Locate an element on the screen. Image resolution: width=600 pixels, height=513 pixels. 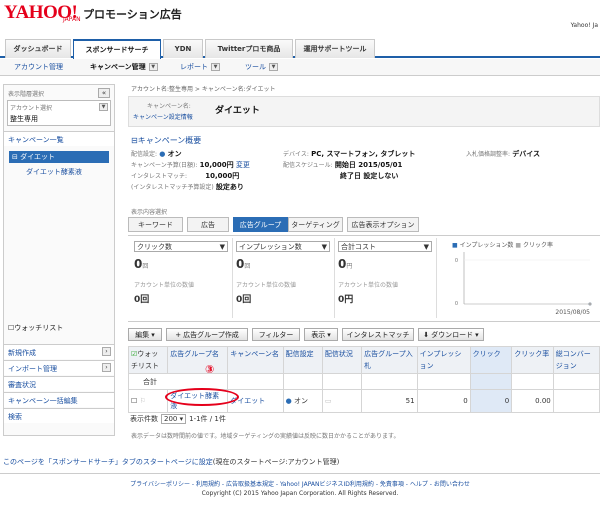
tab-ad-options: 広告表示オプション is located at coordinates (383, 224).